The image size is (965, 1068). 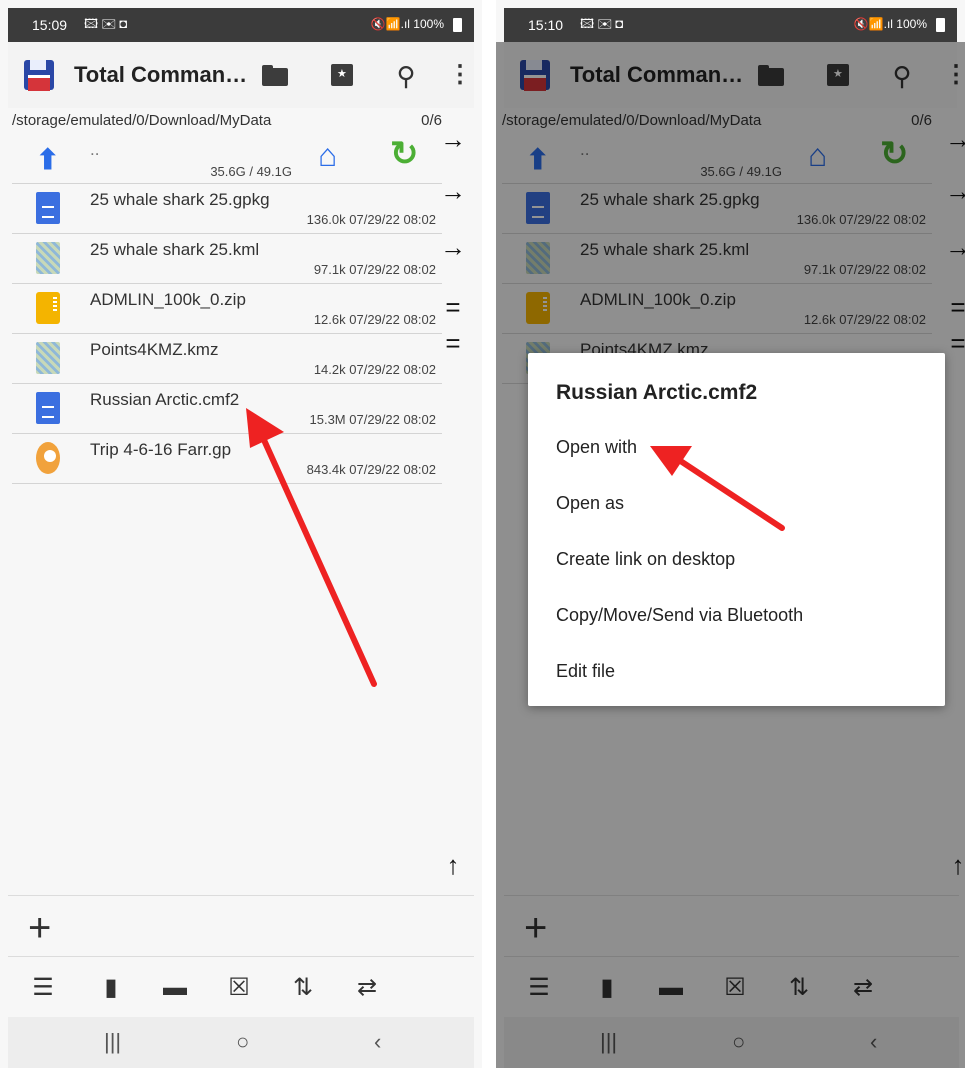 I want to click on menu-item-copy-move-send: Copy/Move/Send via Bluetooth, so click(x=679, y=615).